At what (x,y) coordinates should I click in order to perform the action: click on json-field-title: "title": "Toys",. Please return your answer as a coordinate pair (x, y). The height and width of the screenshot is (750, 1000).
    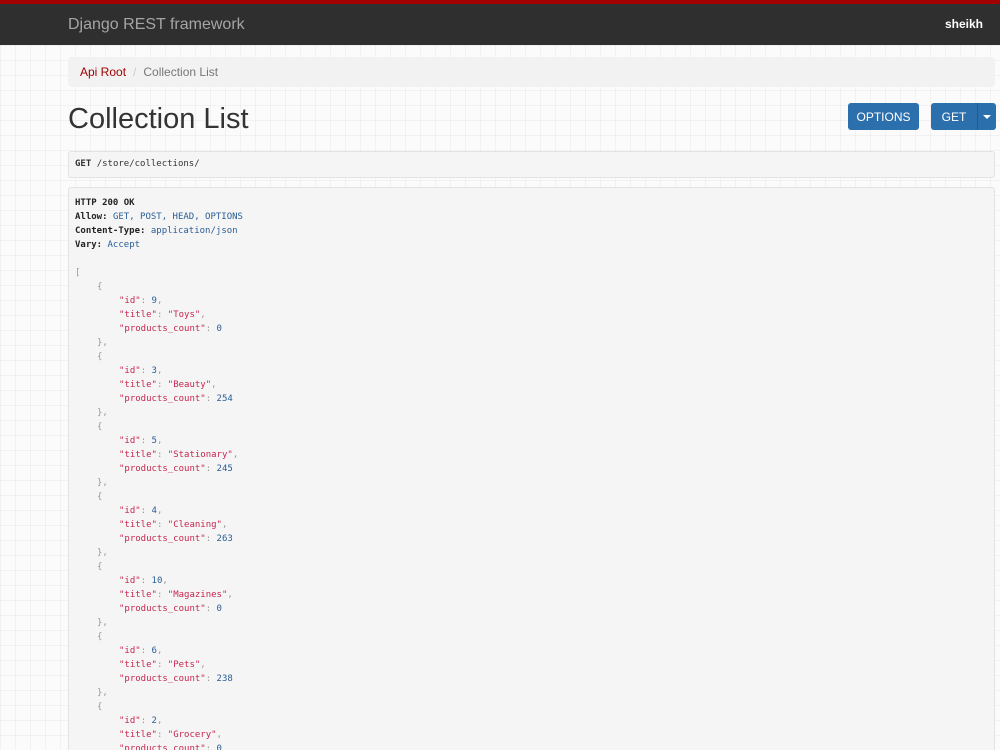
    Looking at the image, I should click on (162, 315).